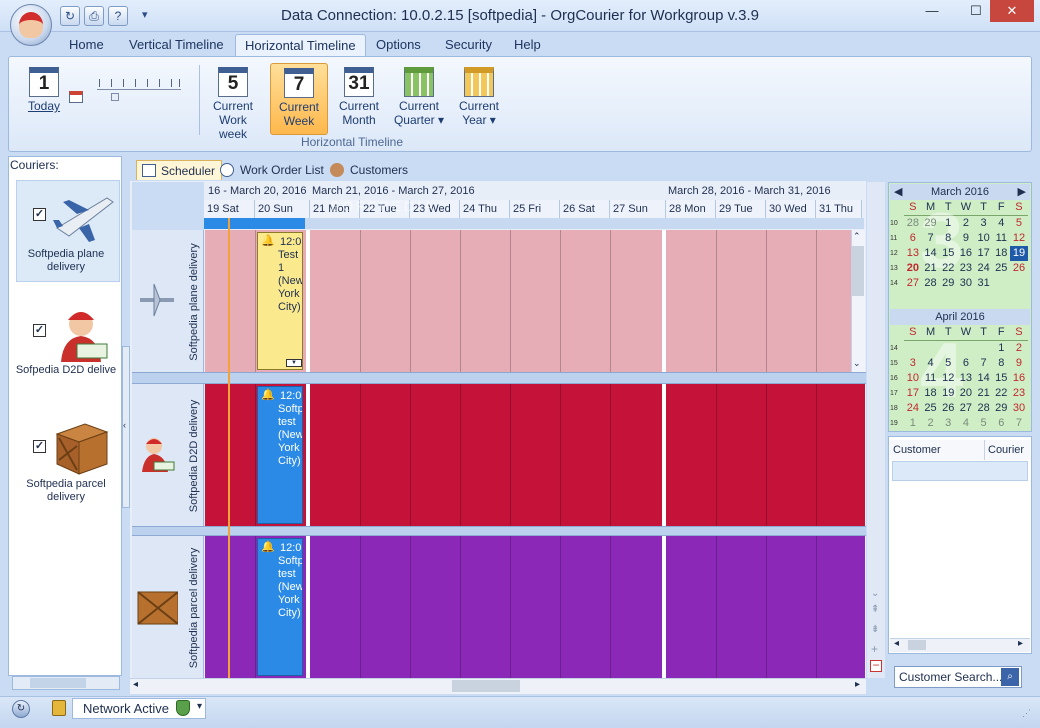  What do you see at coordinates (535, 209) in the screenshot?
I see `day-header: 25 Fri` at bounding box center [535, 209].